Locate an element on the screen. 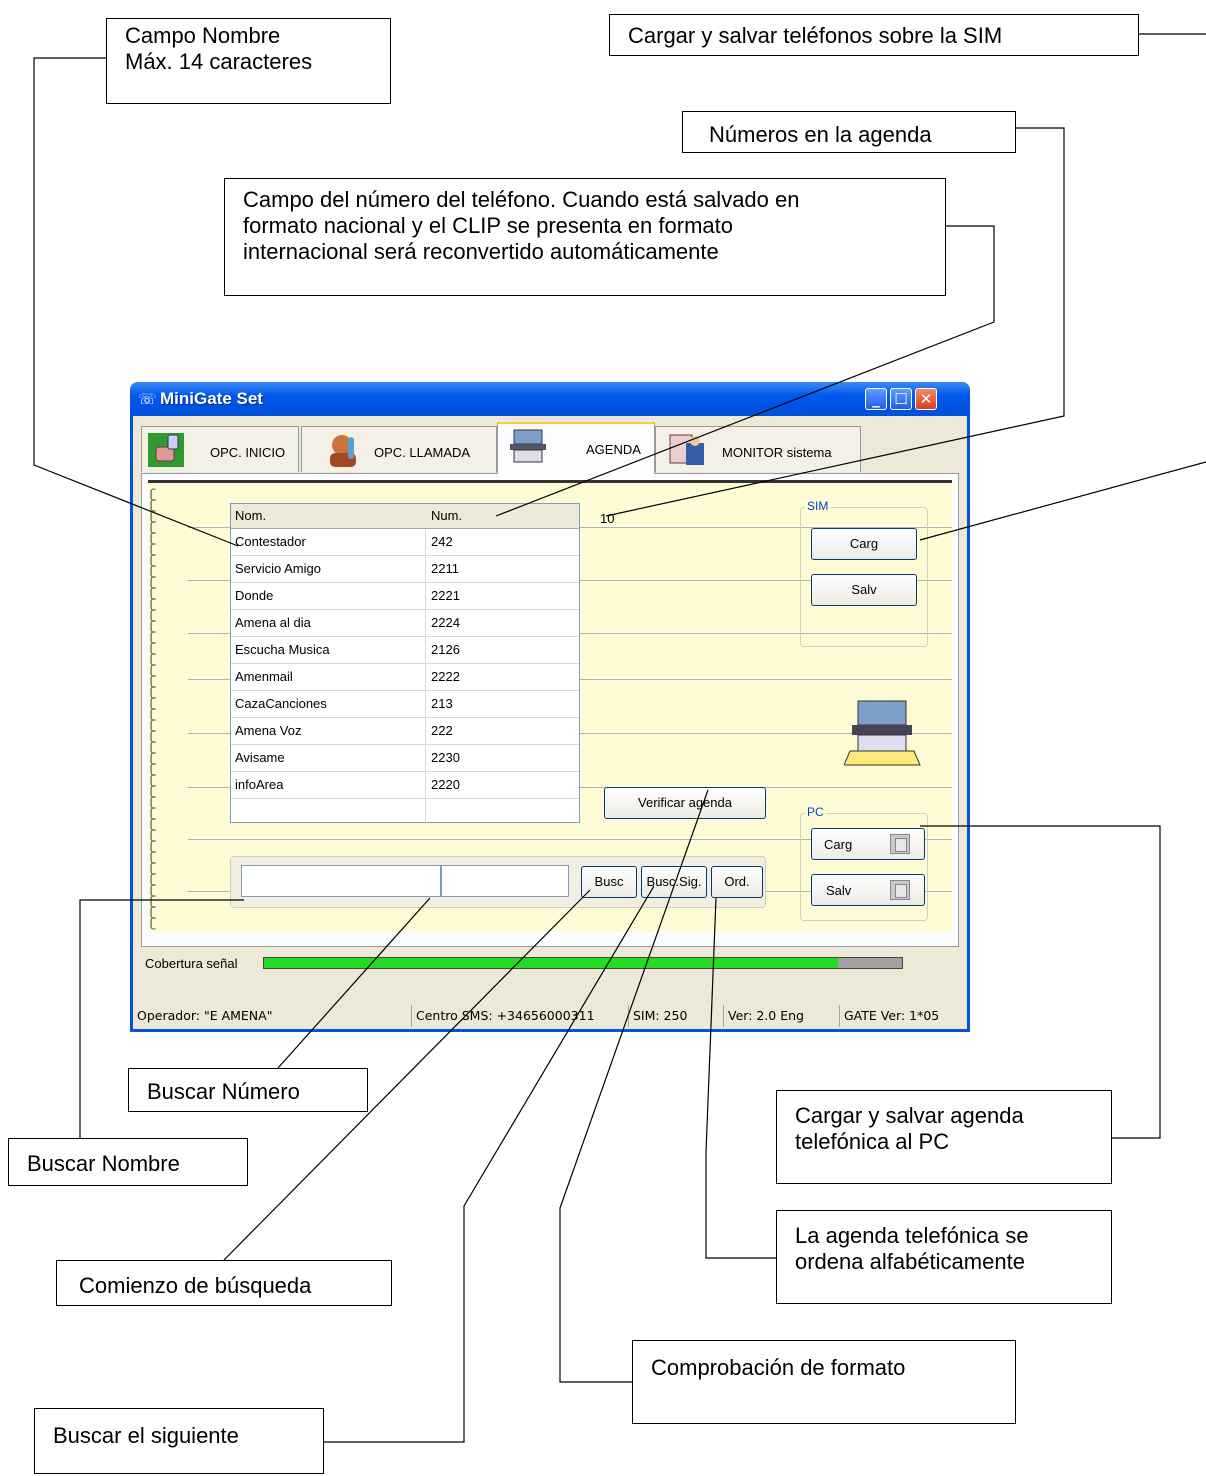  maximize-button: ☐ is located at coordinates (901, 399).